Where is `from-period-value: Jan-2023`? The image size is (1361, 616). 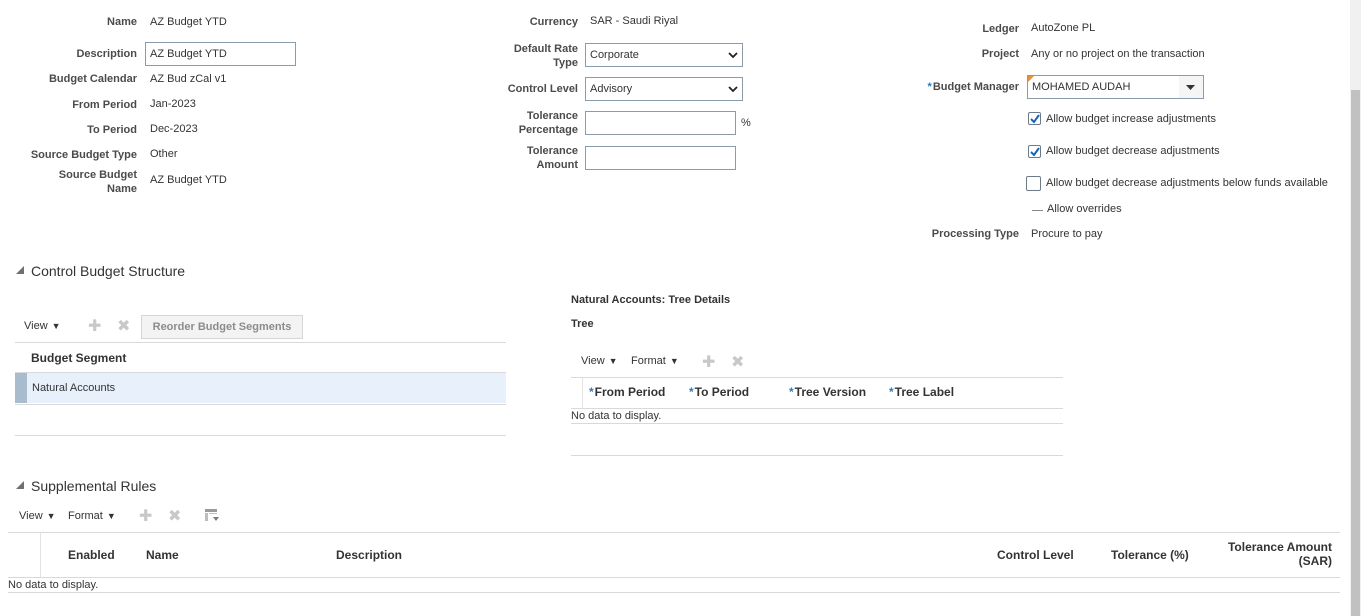
from-period-value: Jan-2023 is located at coordinates (173, 104).